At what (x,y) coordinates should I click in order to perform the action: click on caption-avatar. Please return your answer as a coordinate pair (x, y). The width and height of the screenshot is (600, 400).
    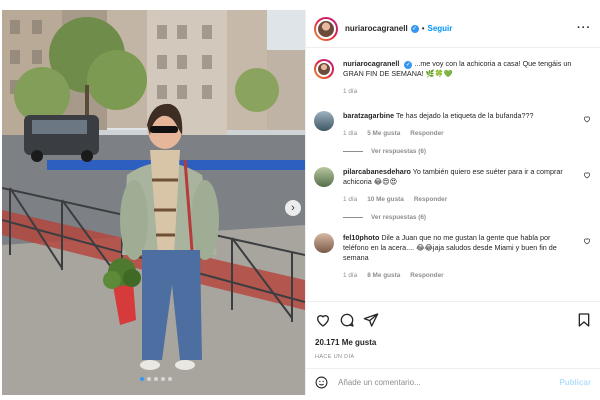
    Looking at the image, I should click on (324, 69).